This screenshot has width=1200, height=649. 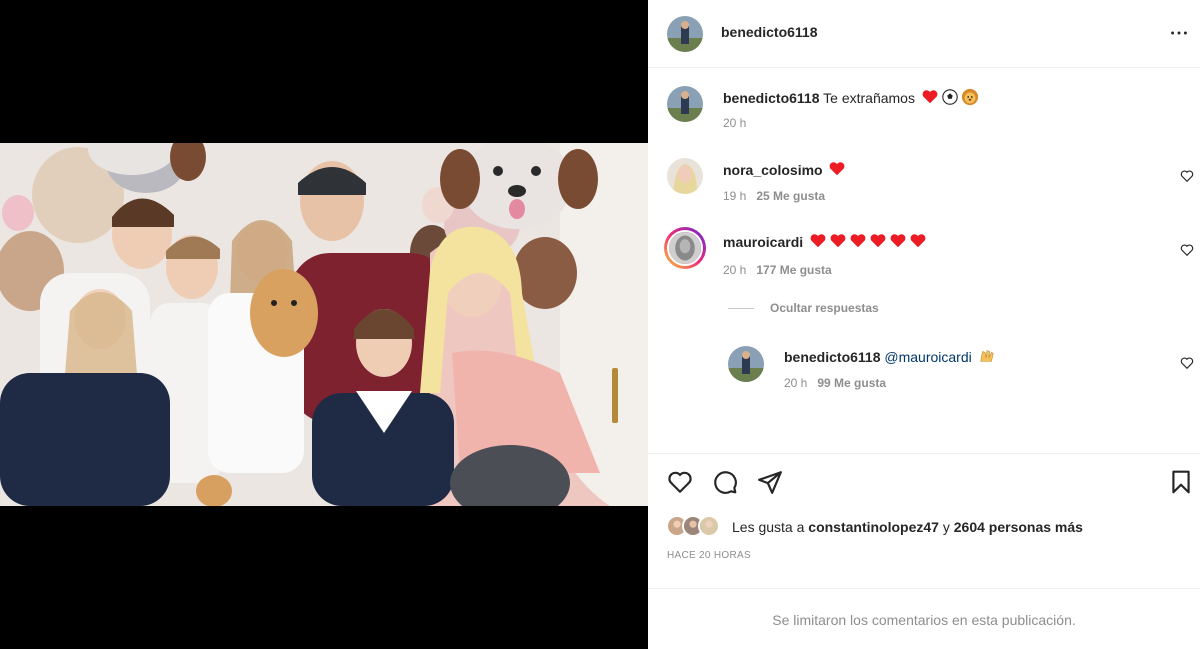 I want to click on comment-likes: 177 Me gusta, so click(x=793, y=270).